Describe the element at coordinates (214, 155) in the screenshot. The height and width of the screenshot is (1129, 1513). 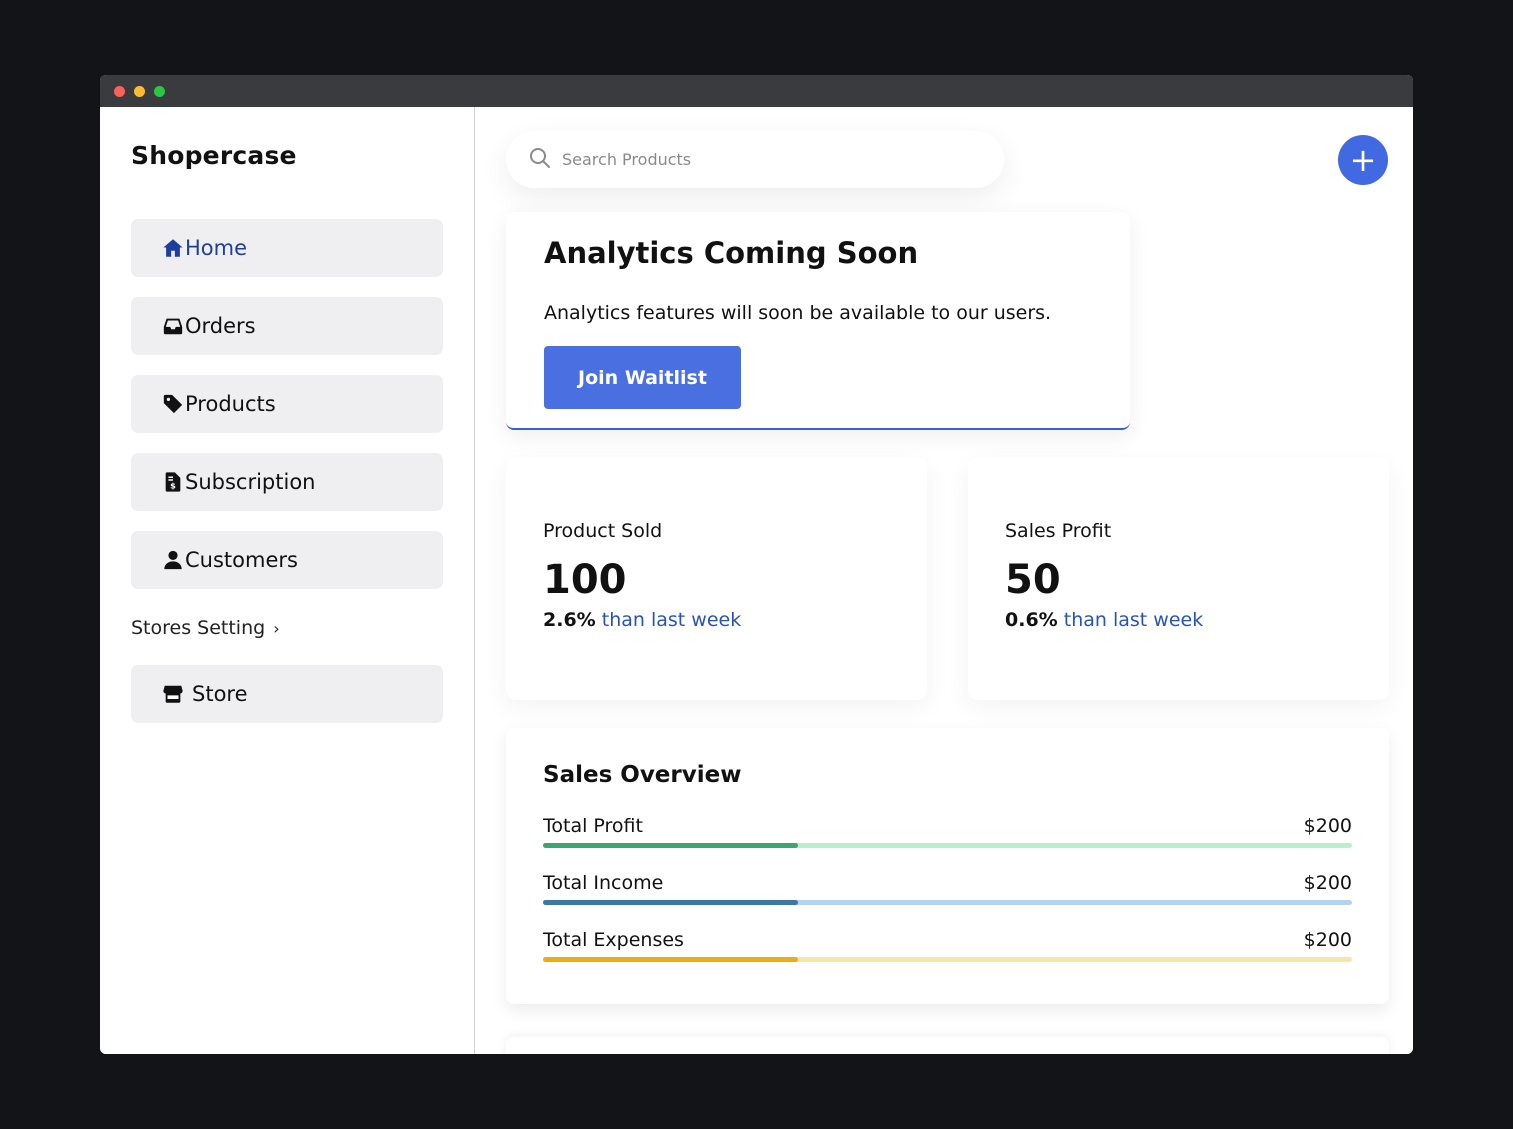
I see `brand-logo: Shopercase` at that location.